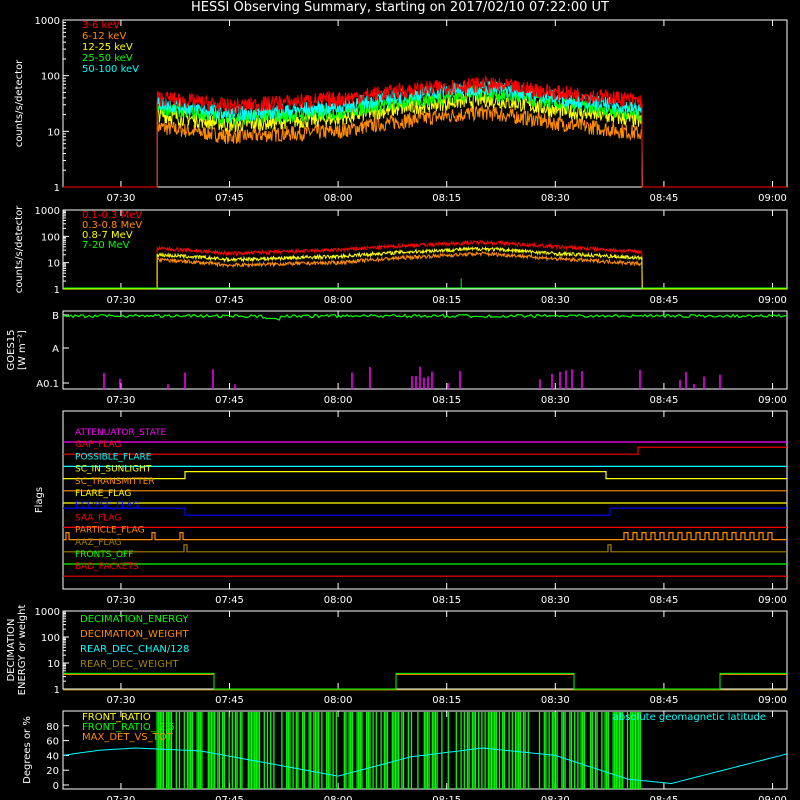 The height and width of the screenshot is (800, 800). Describe the element at coordinates (121, 400) in the screenshot. I see `goes-panel-xtick-label: 07:30` at that location.